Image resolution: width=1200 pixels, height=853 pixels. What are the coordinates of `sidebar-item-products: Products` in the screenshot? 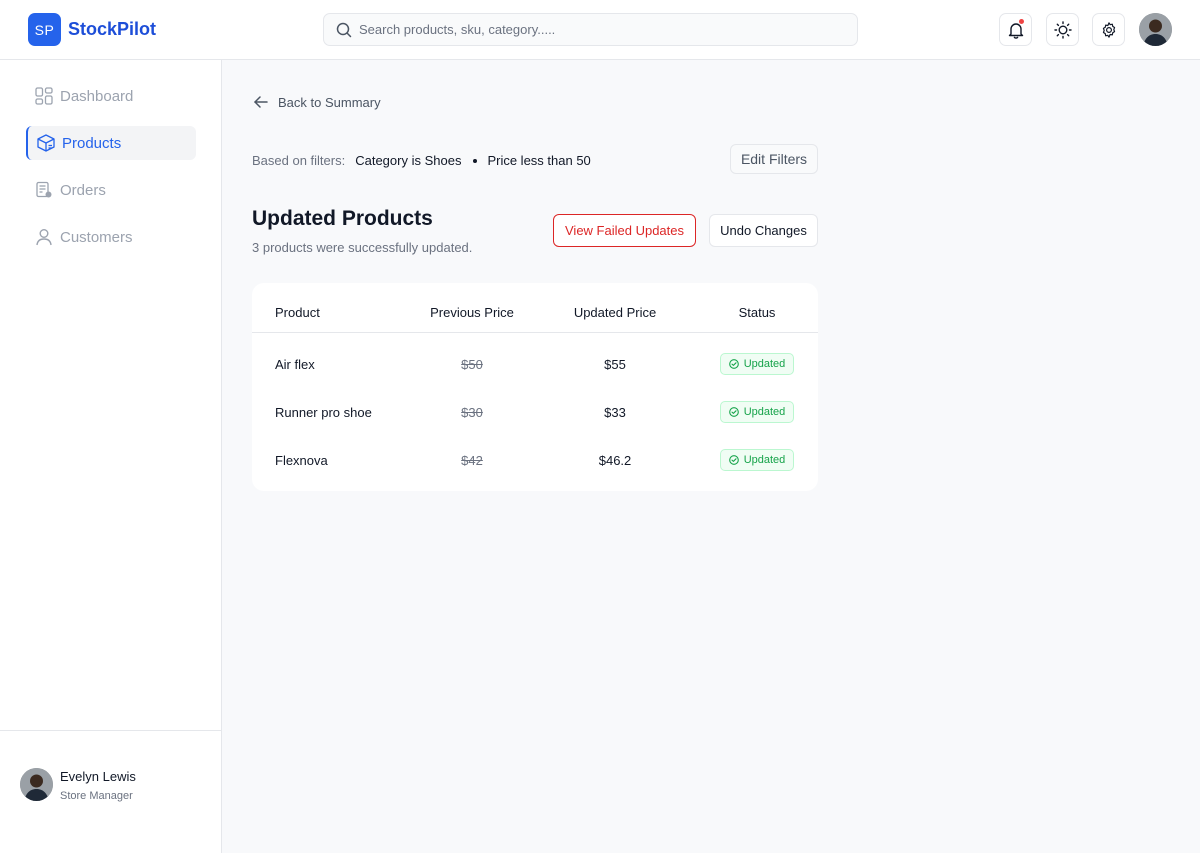 It's located at (111, 143).